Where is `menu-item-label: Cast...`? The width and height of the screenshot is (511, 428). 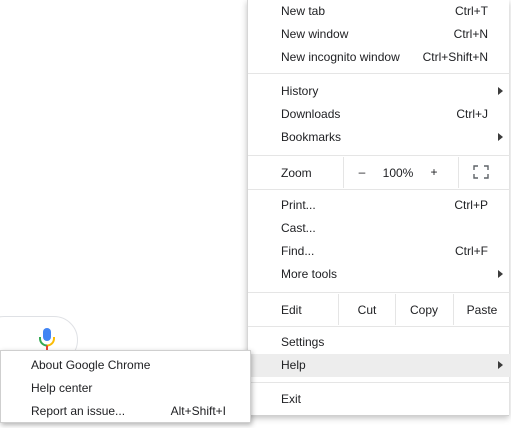 menu-item-label: Cast... is located at coordinates (298, 228).